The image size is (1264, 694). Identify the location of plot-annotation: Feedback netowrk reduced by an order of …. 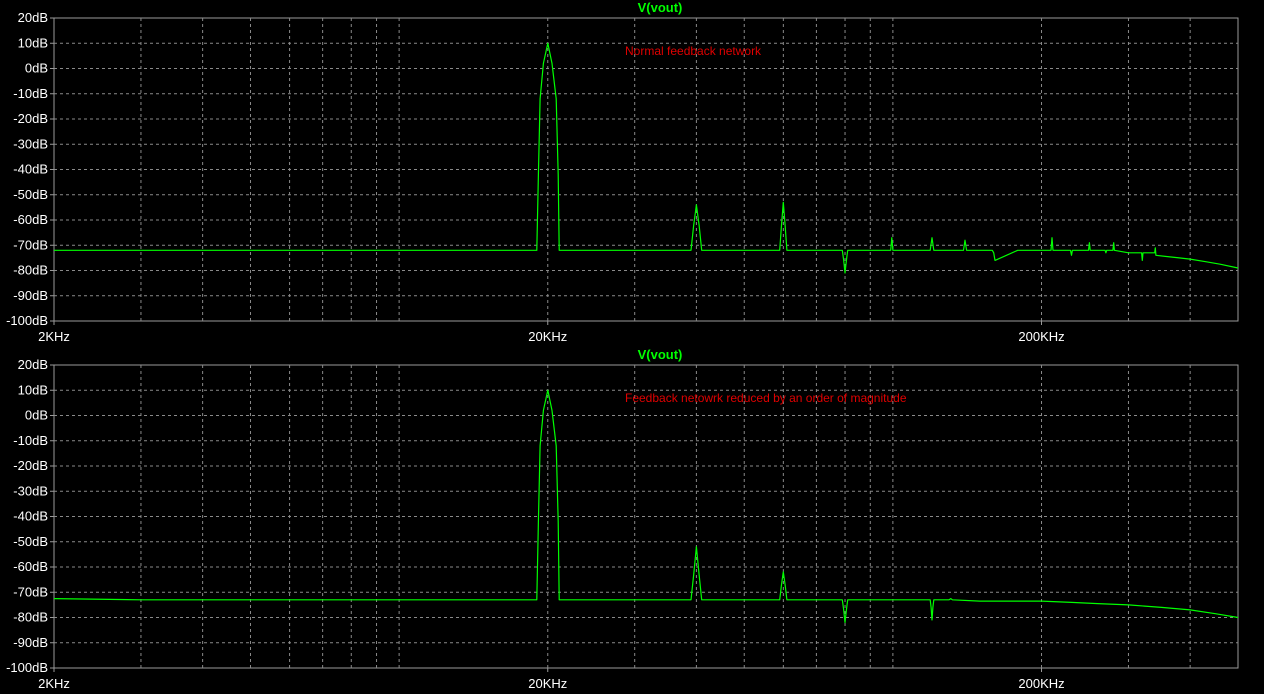
(766, 398).